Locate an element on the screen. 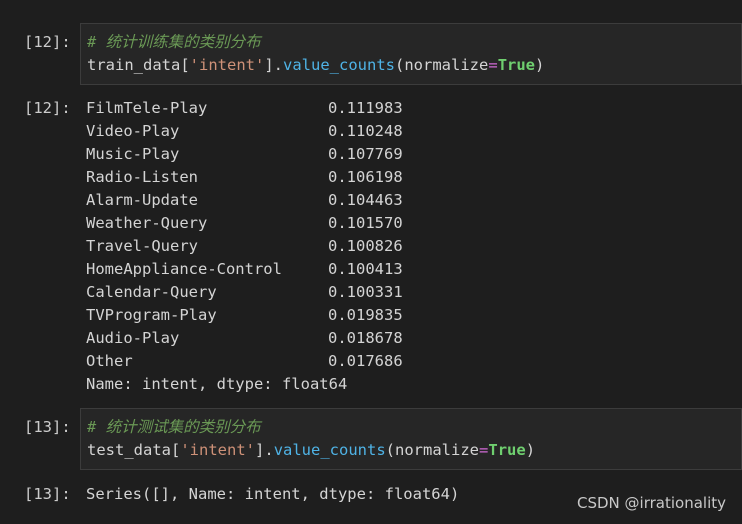 The height and width of the screenshot is (524, 742). output-row-label: Audio-Play is located at coordinates (133, 338).